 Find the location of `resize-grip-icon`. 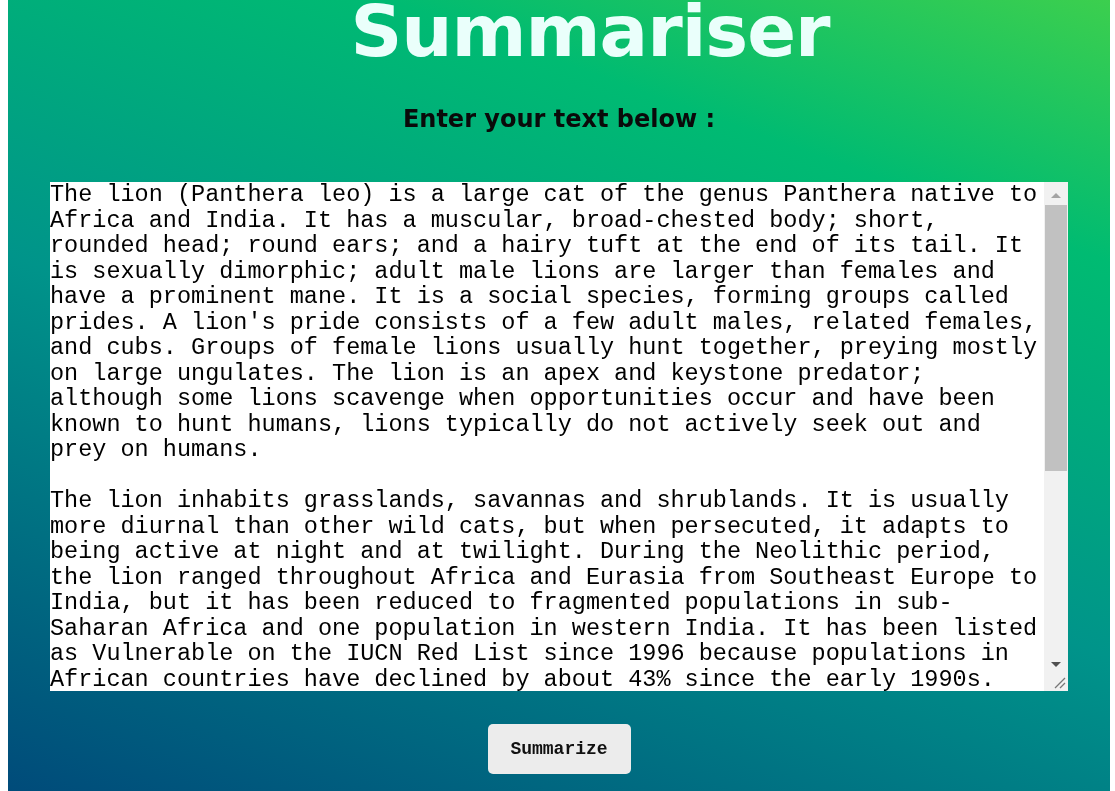

resize-grip-icon is located at coordinates (1059, 682).